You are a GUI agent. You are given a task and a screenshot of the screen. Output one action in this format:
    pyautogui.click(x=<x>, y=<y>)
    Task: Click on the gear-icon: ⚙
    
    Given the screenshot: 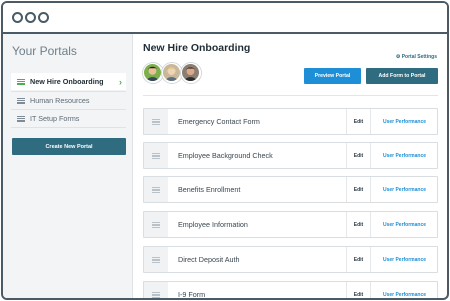 What is the action you would take?
    pyautogui.click(x=398, y=57)
    